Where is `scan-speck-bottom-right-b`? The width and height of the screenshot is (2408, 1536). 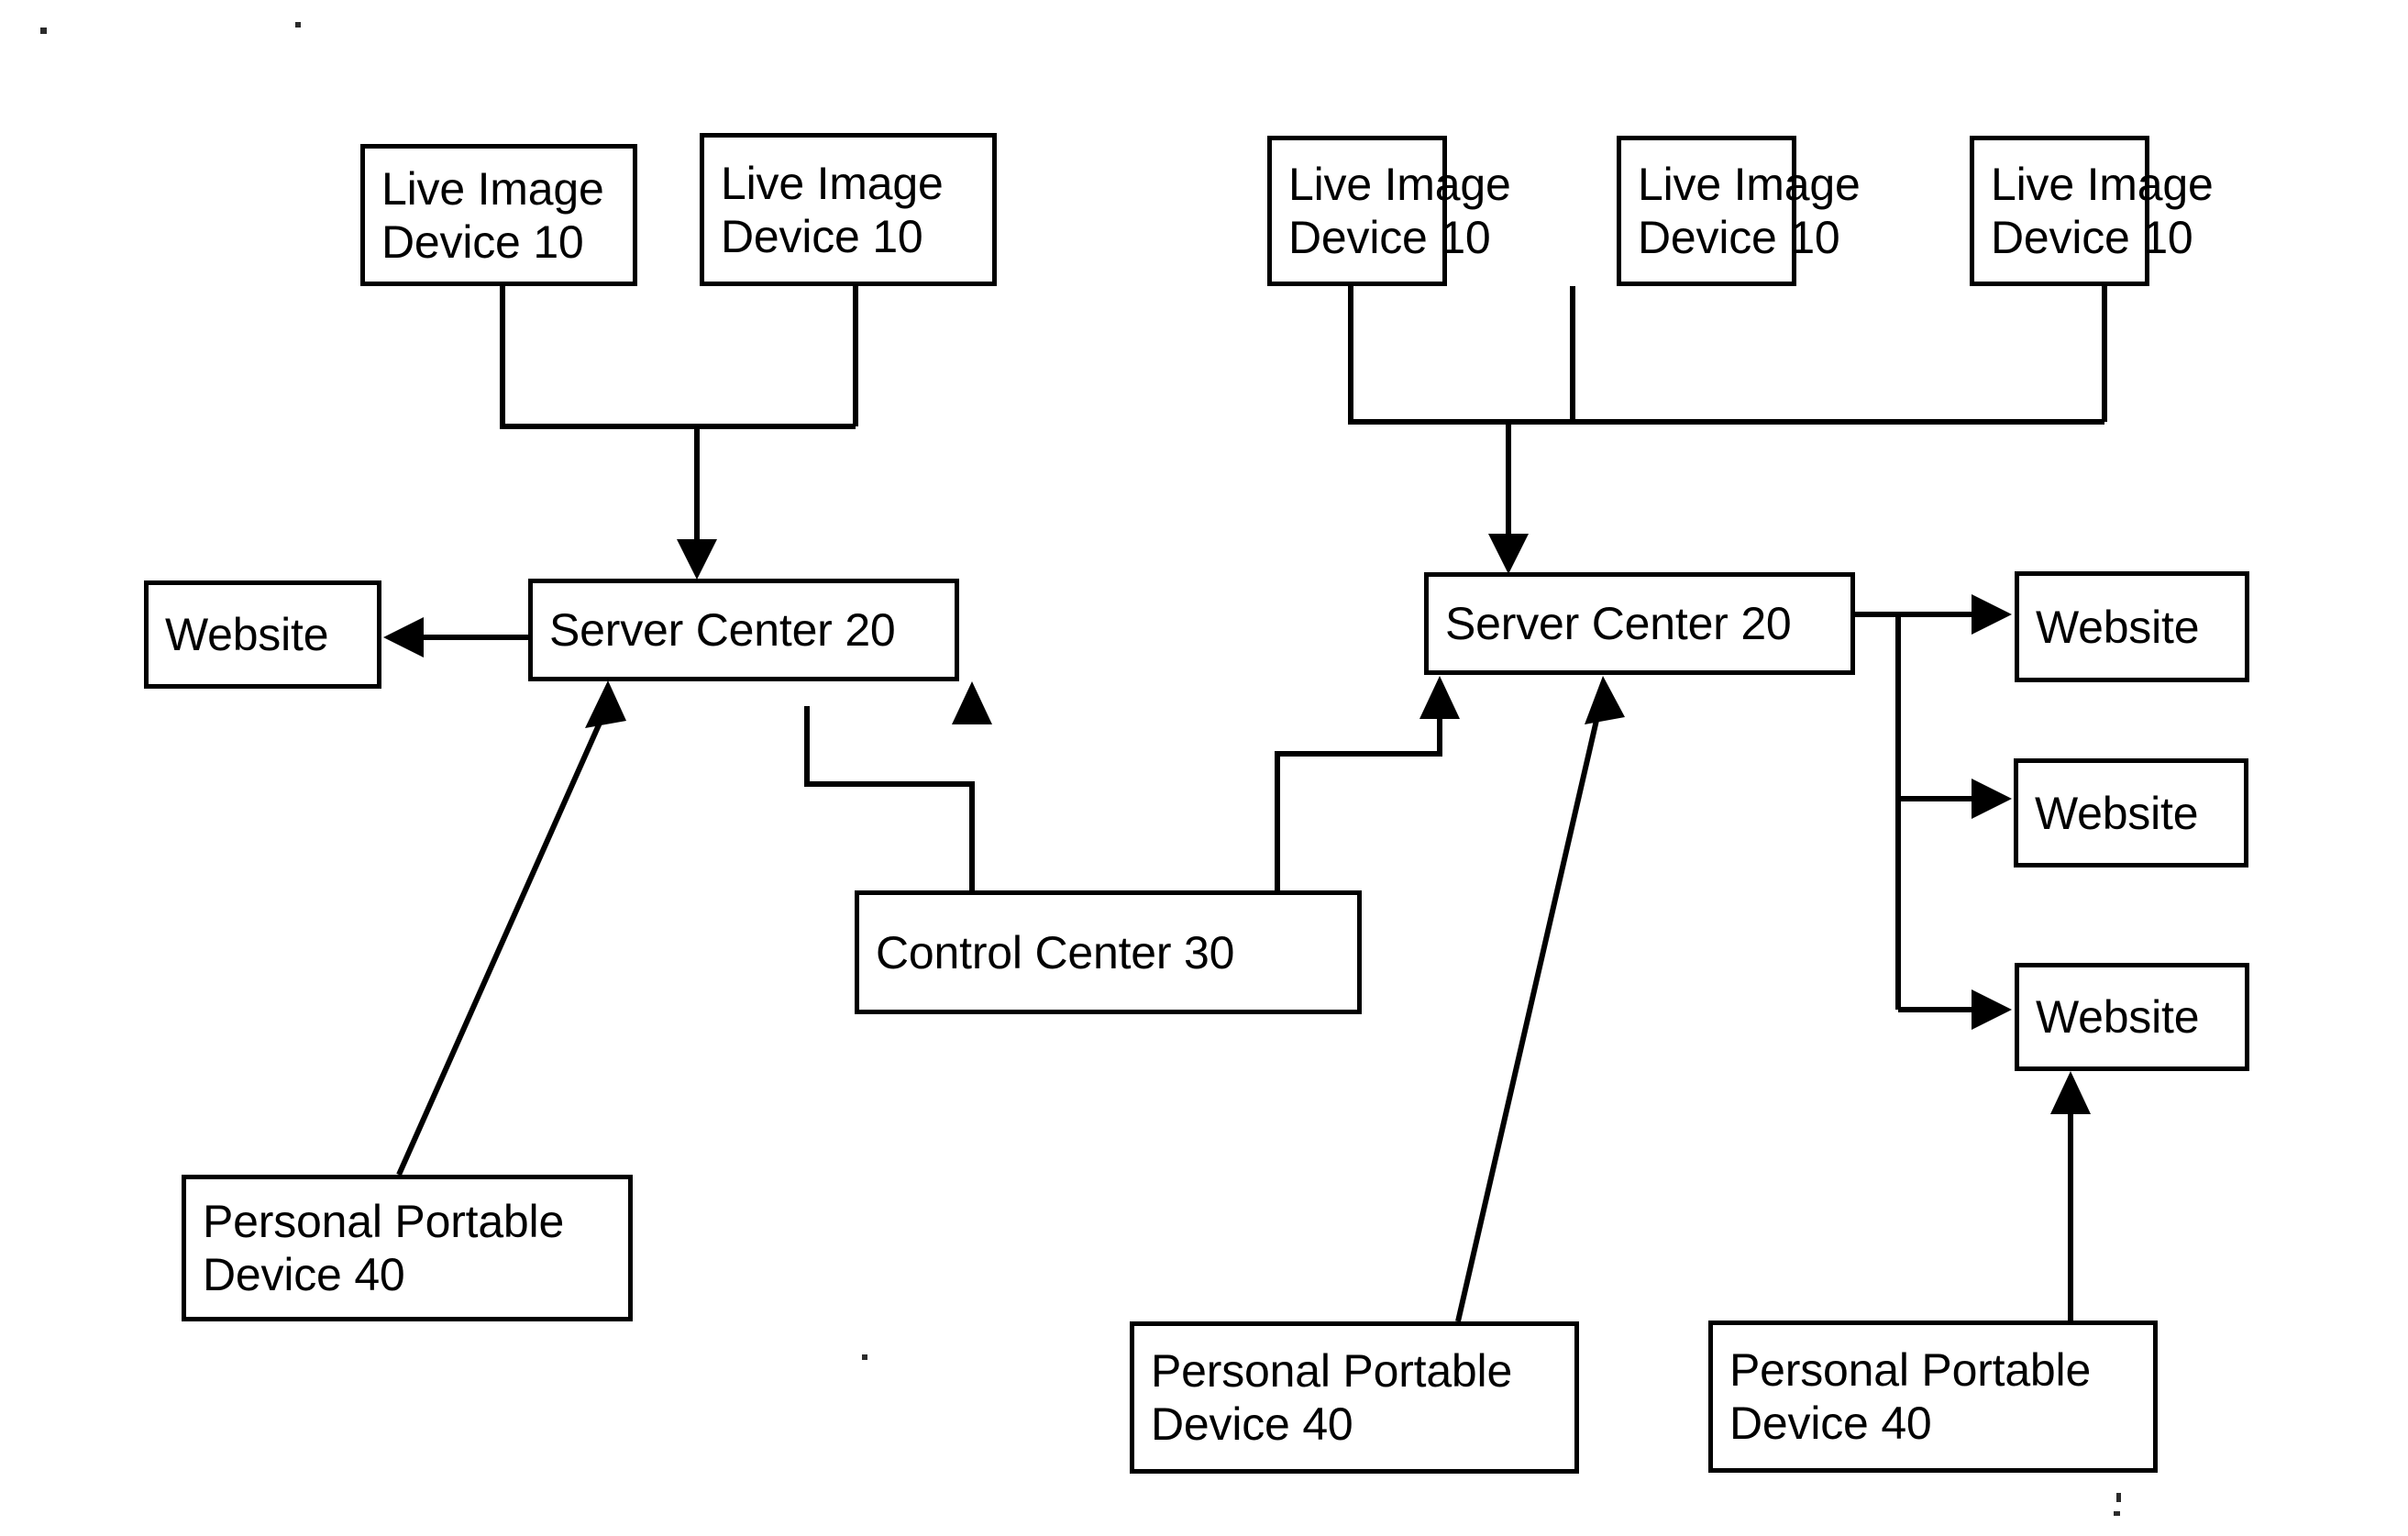
scan-speck-bottom-right-b is located at coordinates (2117, 1513).